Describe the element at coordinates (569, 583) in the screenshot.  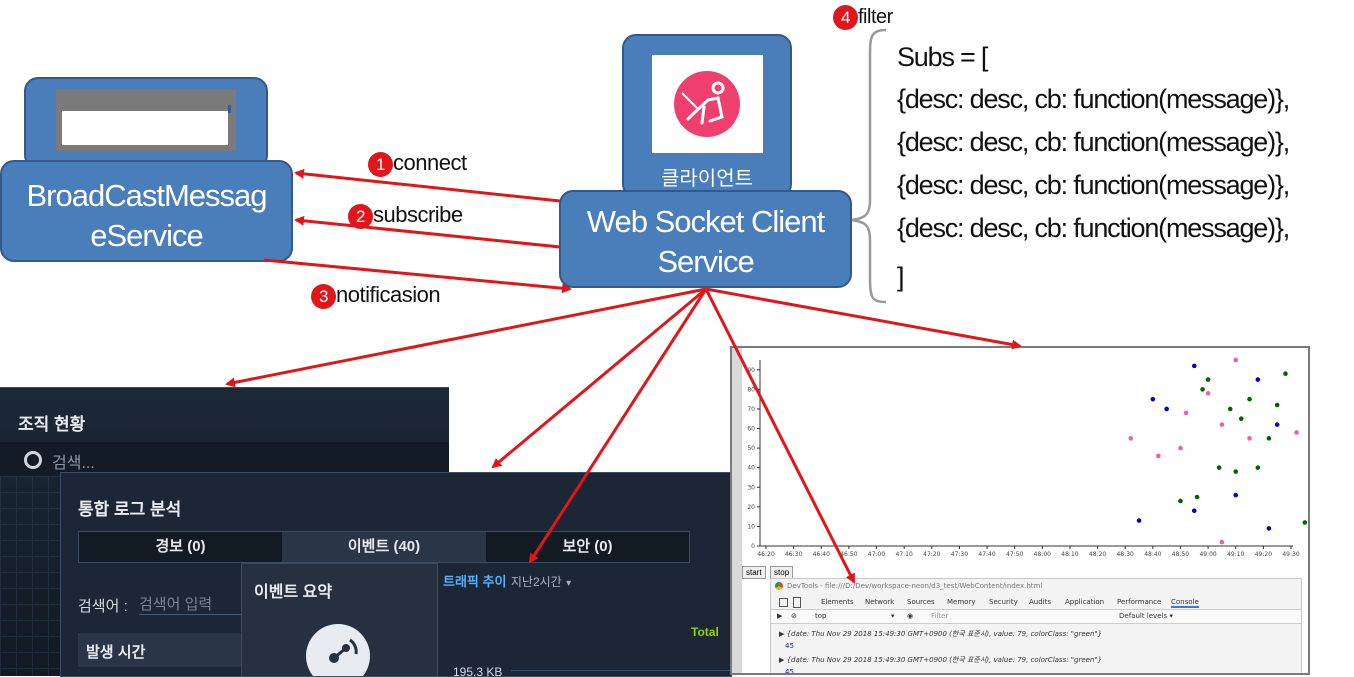
I see `chevron-down-icon: ▾` at that location.